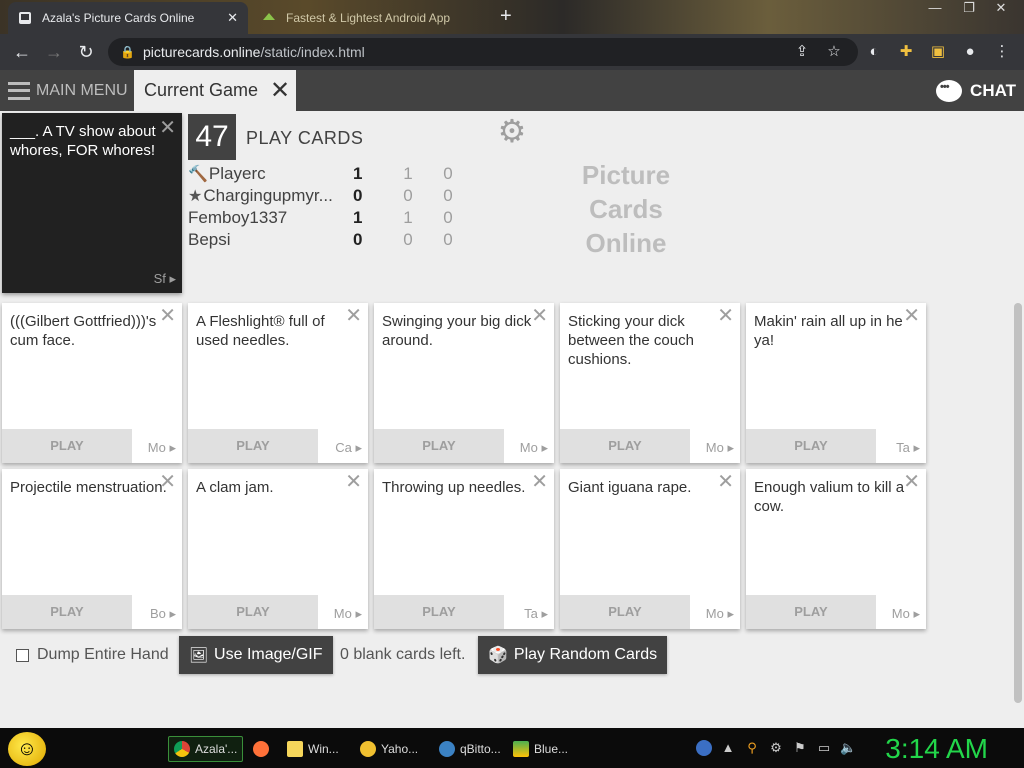  Describe the element at coordinates (521, 749) in the screenshot. I see `bluestacks-icon` at that location.